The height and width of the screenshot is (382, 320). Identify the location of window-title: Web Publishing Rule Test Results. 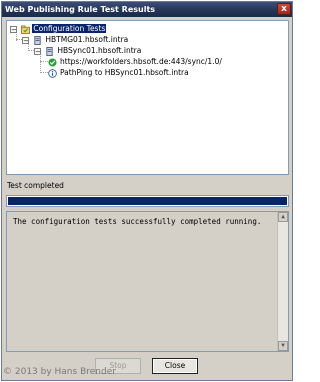
(80, 9).